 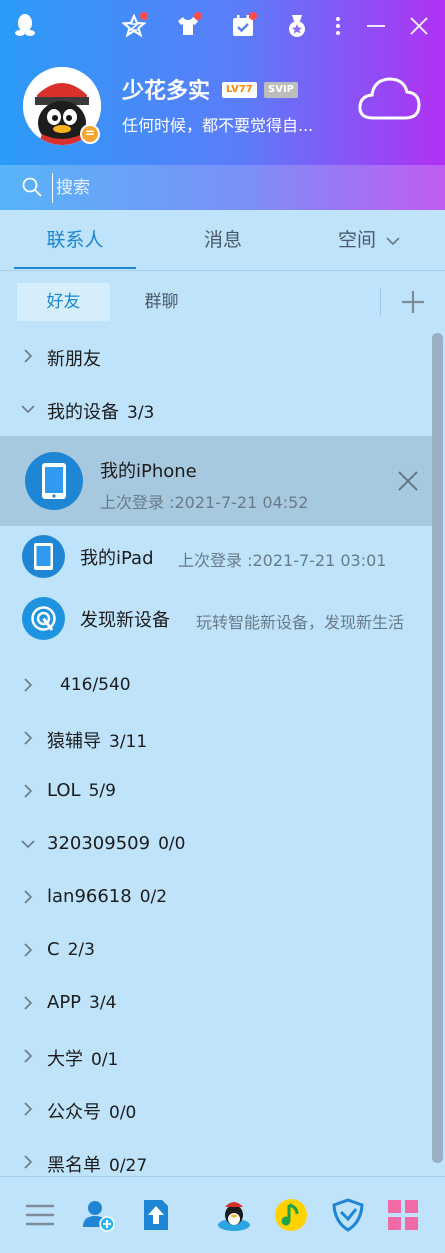 What do you see at coordinates (281, 90) in the screenshot?
I see `vip-badge: SVIP` at bounding box center [281, 90].